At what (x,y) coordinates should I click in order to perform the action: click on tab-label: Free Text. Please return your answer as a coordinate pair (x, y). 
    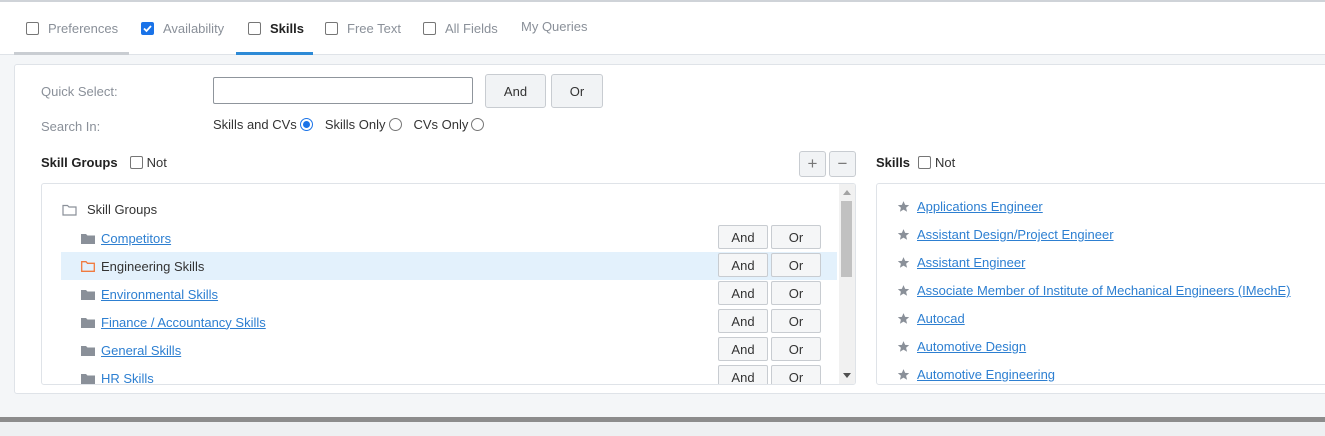
    Looking at the image, I should click on (374, 28).